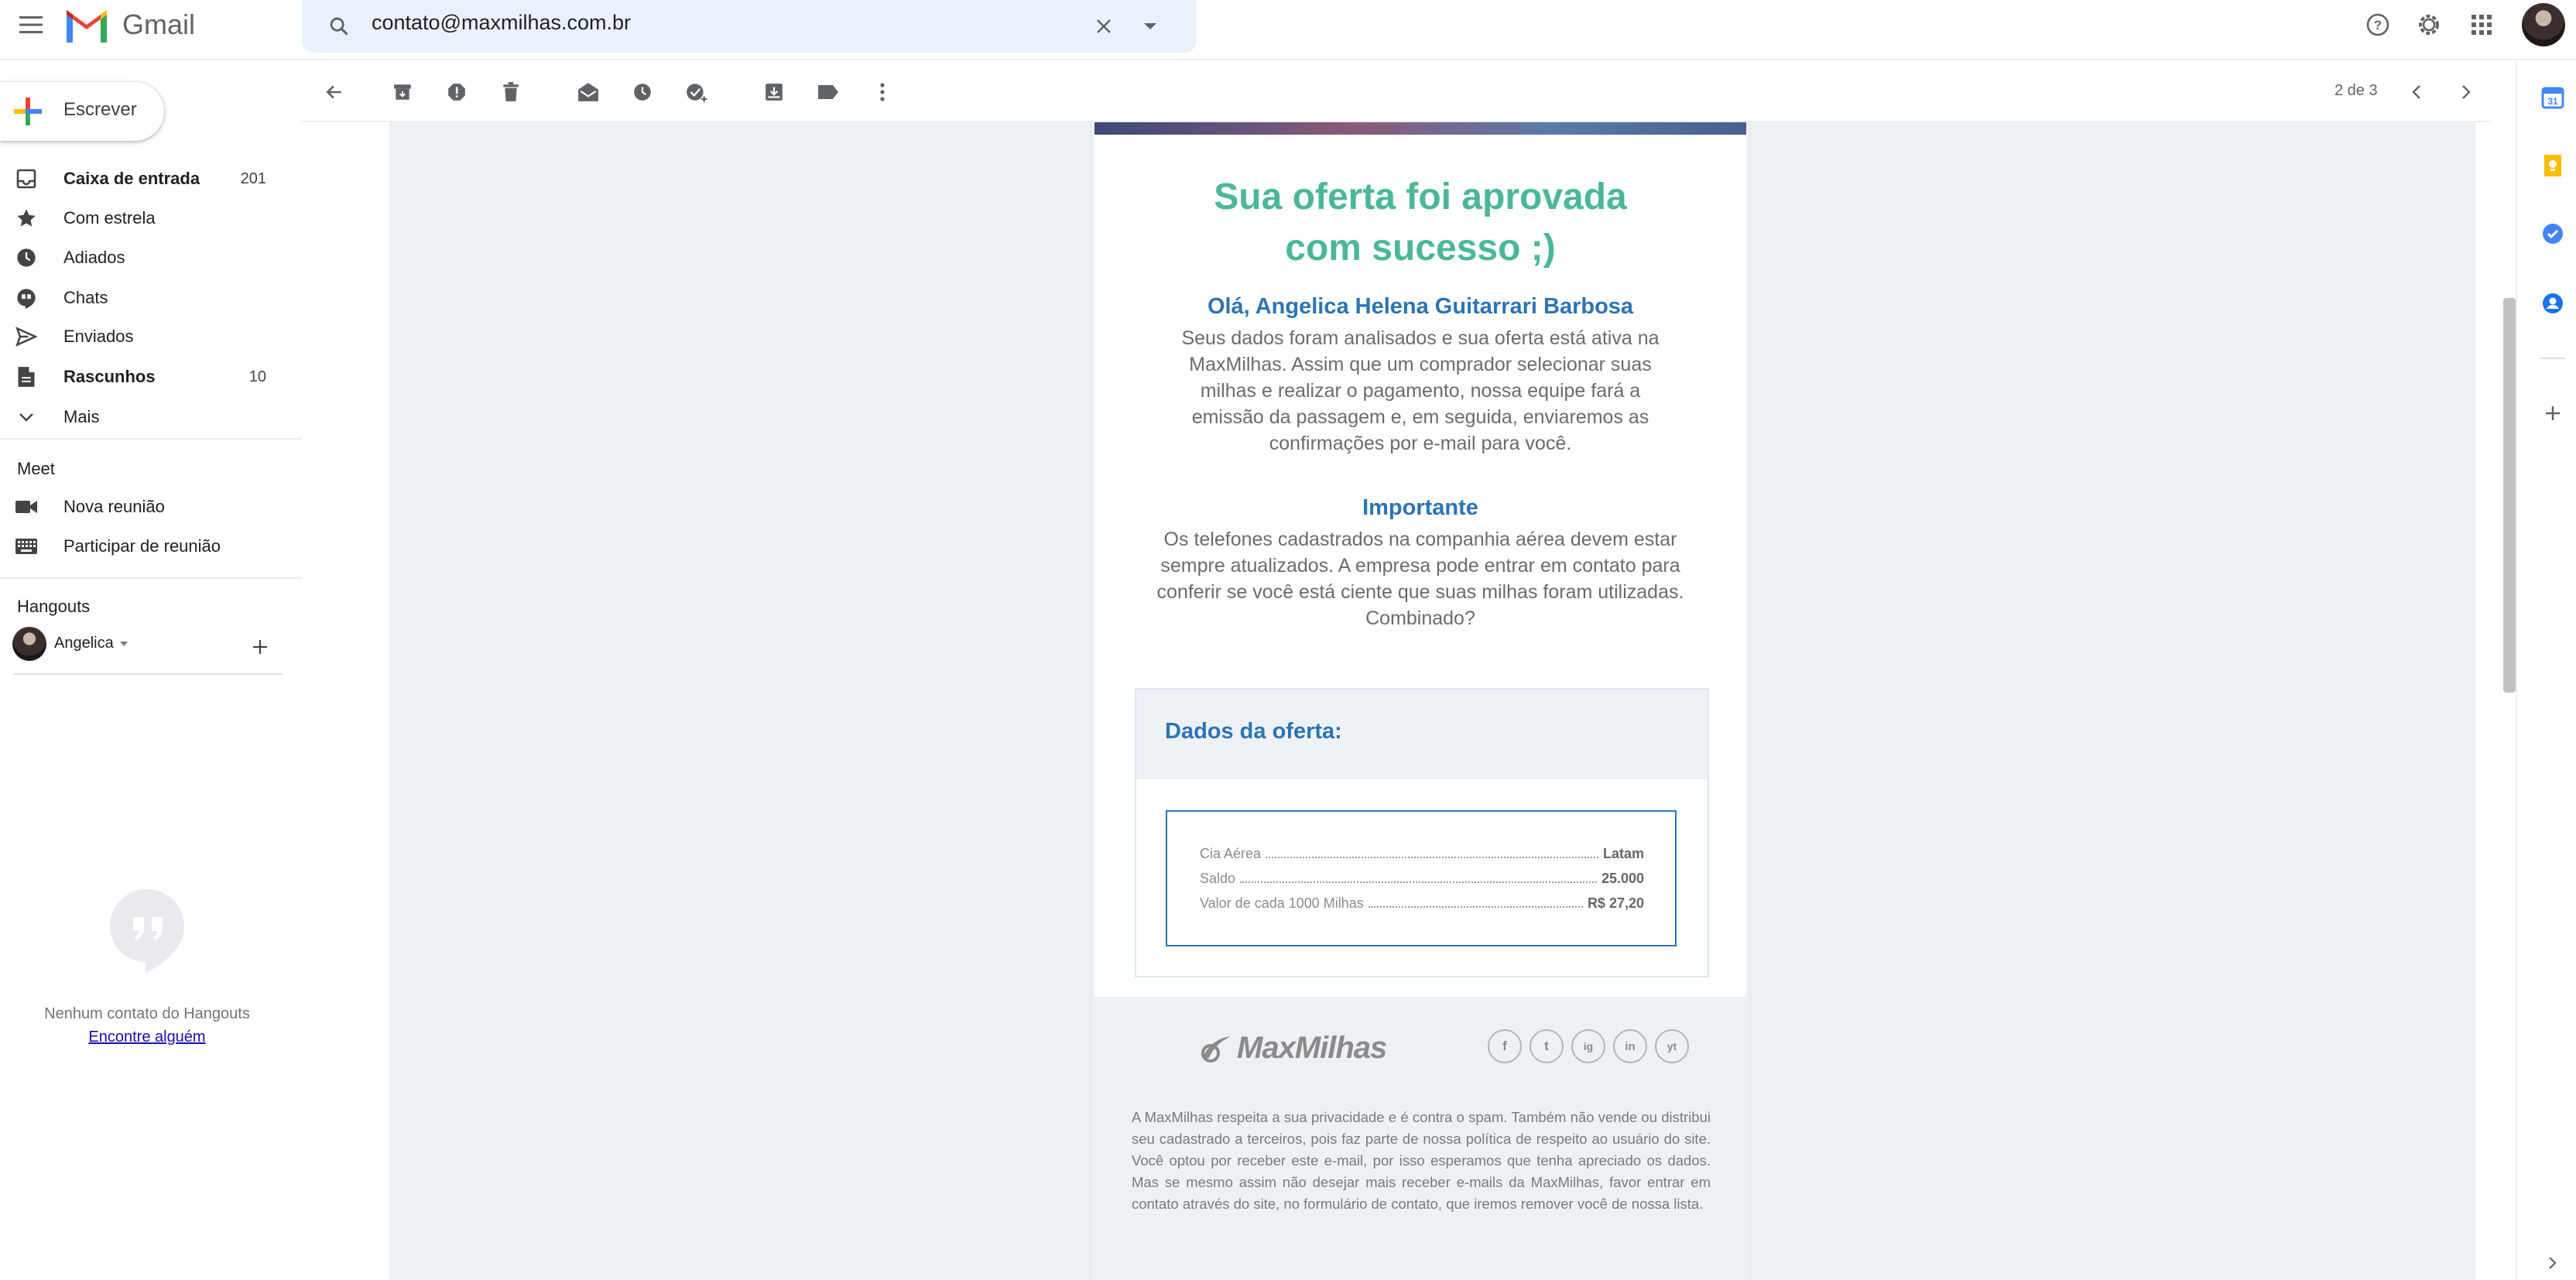  I want to click on pager-text: 2 de 3, so click(2356, 90).